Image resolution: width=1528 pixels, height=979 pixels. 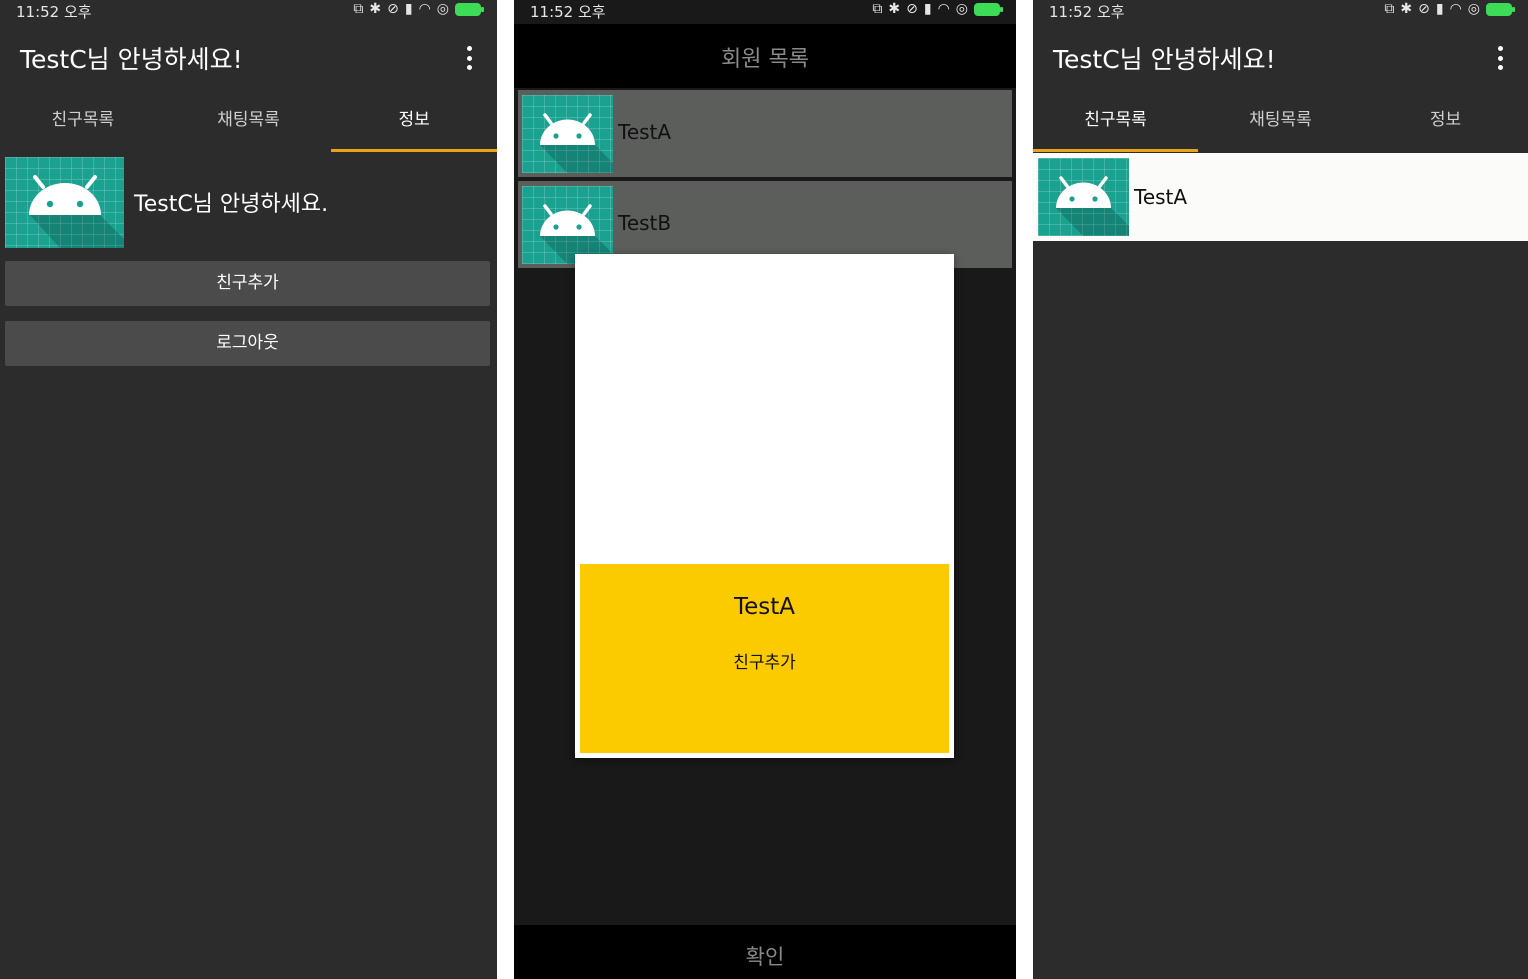 I want to click on member-list-header: 회원 목록, so click(x=765, y=56).